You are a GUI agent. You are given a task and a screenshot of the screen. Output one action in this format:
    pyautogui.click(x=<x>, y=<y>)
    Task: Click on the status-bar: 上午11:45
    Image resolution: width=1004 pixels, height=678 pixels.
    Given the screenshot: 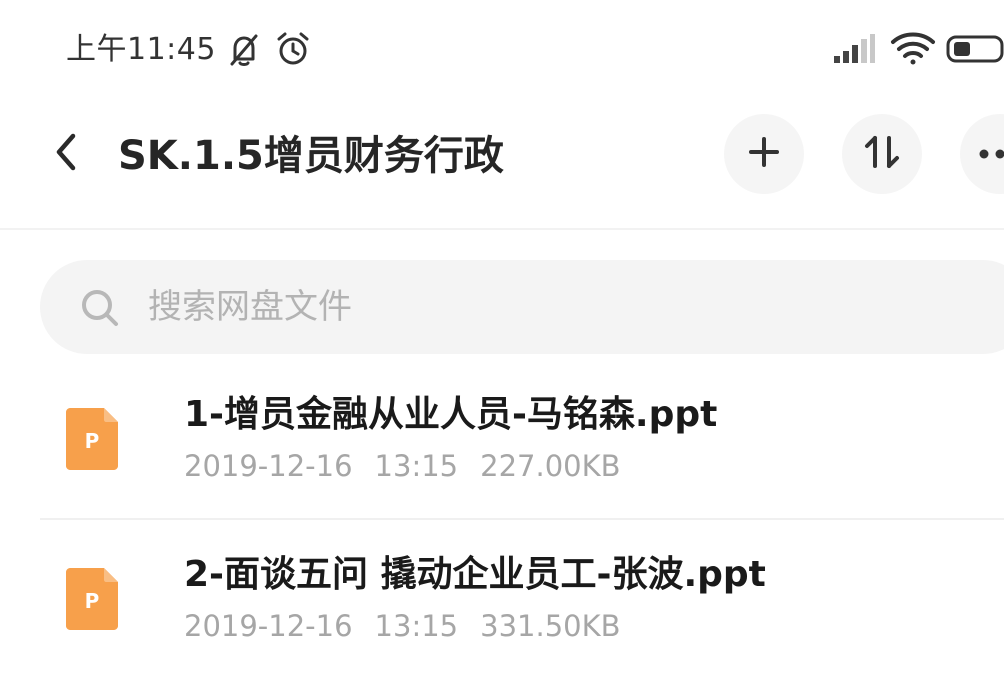 What is the action you would take?
    pyautogui.click(x=502, y=50)
    